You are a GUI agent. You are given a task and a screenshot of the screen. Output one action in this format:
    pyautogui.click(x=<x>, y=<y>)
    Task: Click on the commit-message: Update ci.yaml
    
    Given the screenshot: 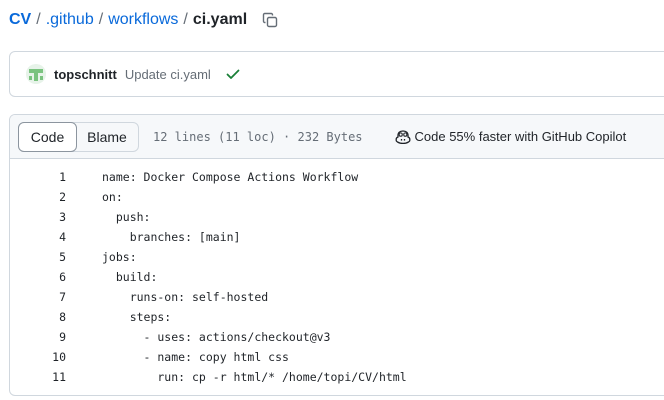 What is the action you would take?
    pyautogui.click(x=168, y=74)
    